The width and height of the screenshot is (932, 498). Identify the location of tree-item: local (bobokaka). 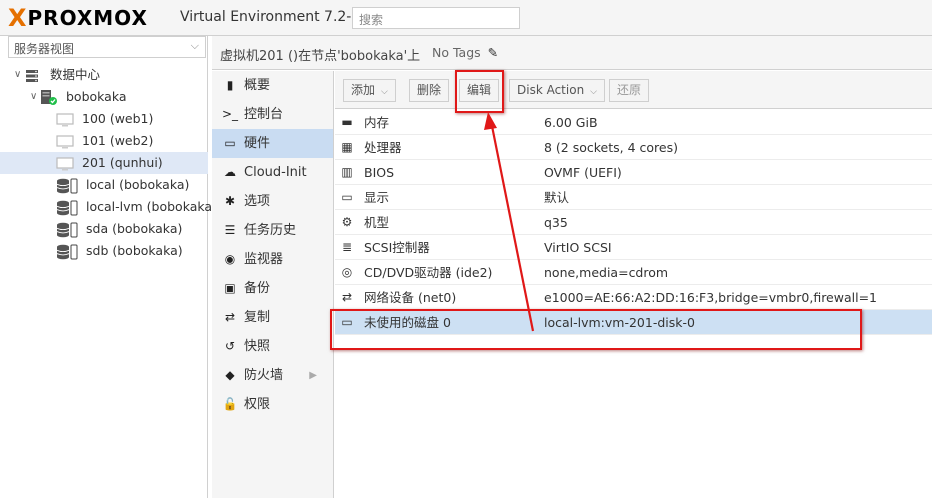
(104, 185).